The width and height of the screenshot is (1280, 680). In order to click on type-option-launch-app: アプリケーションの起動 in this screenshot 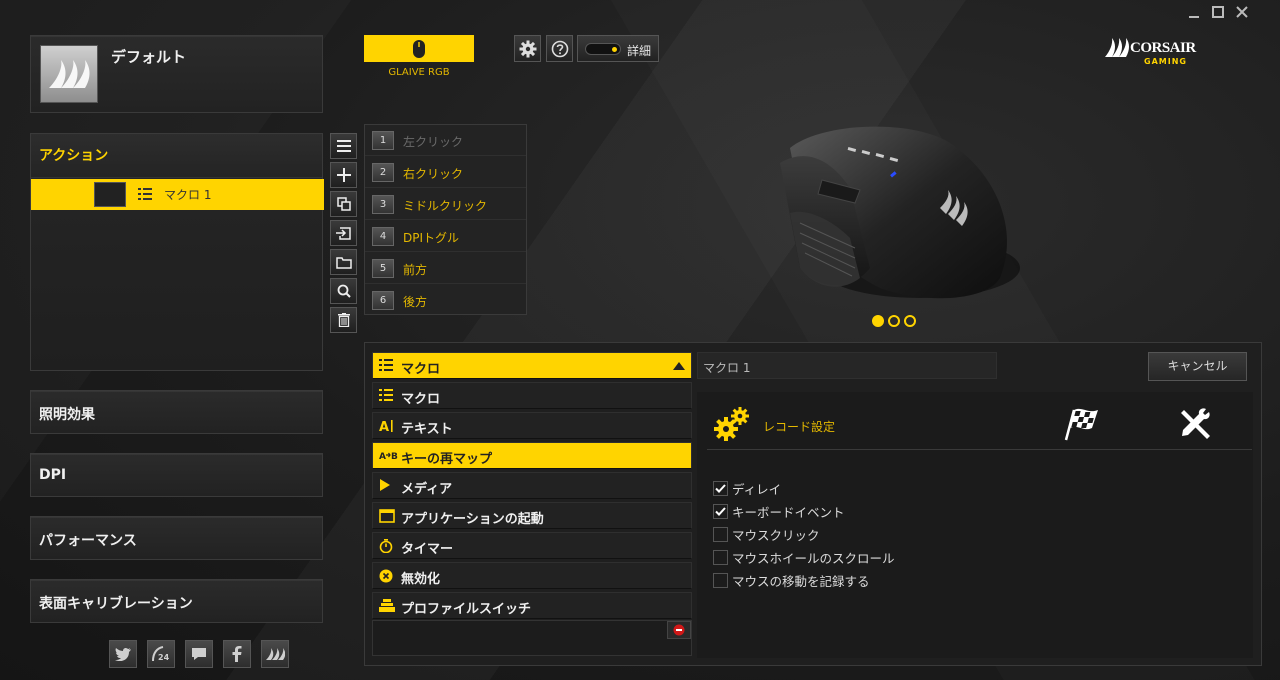, I will do `click(532, 515)`.